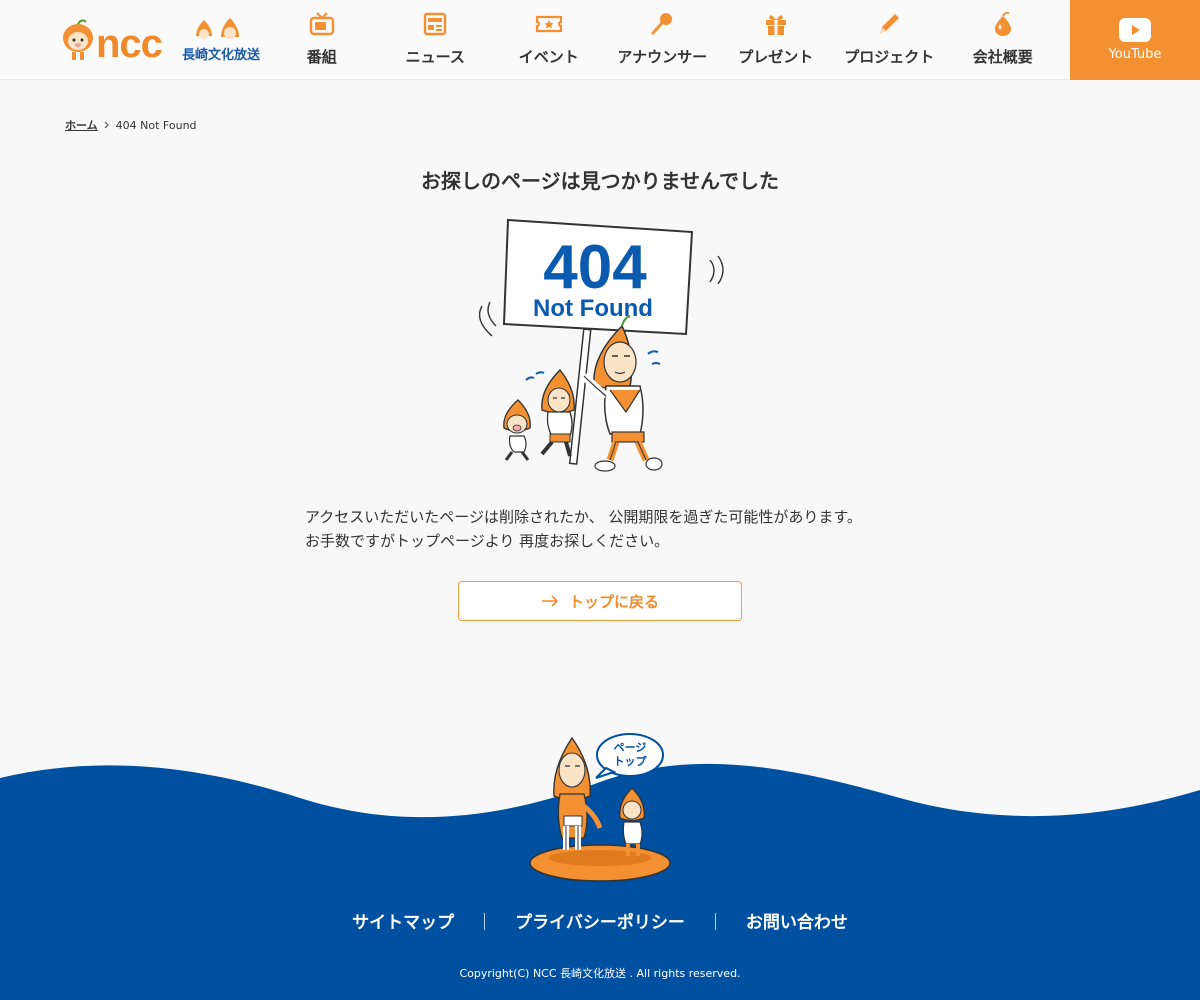  I want to click on nav-item-programs: 番組, so click(322, 40).